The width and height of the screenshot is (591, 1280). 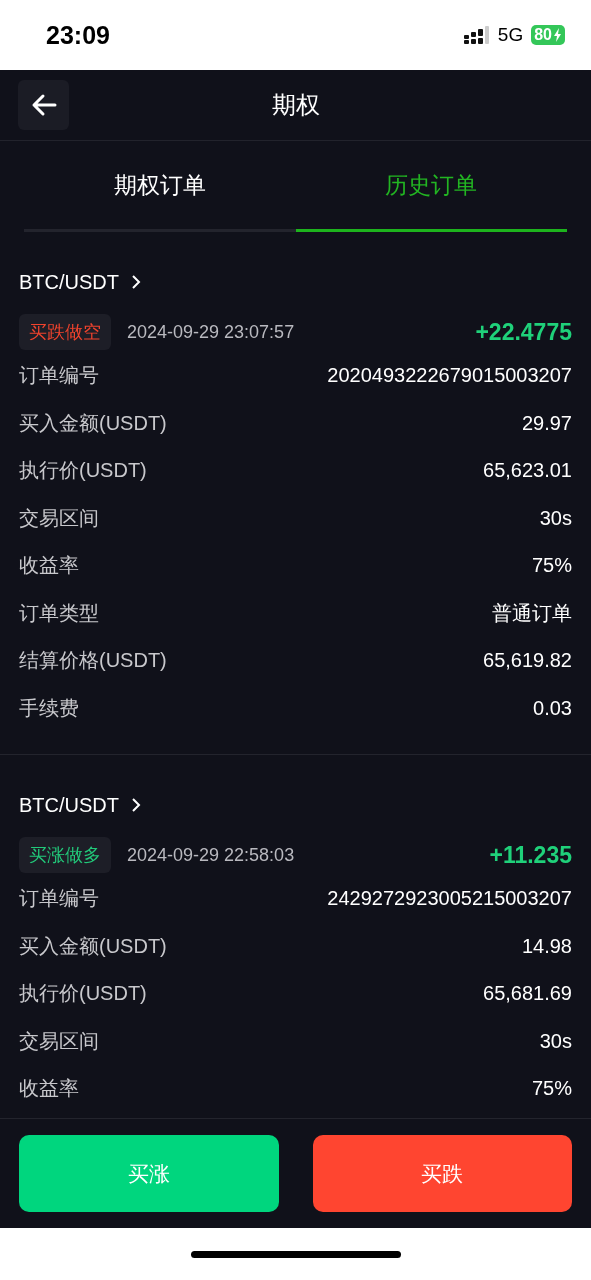 I want to click on field-value: 普通订单, so click(x=532, y=613).